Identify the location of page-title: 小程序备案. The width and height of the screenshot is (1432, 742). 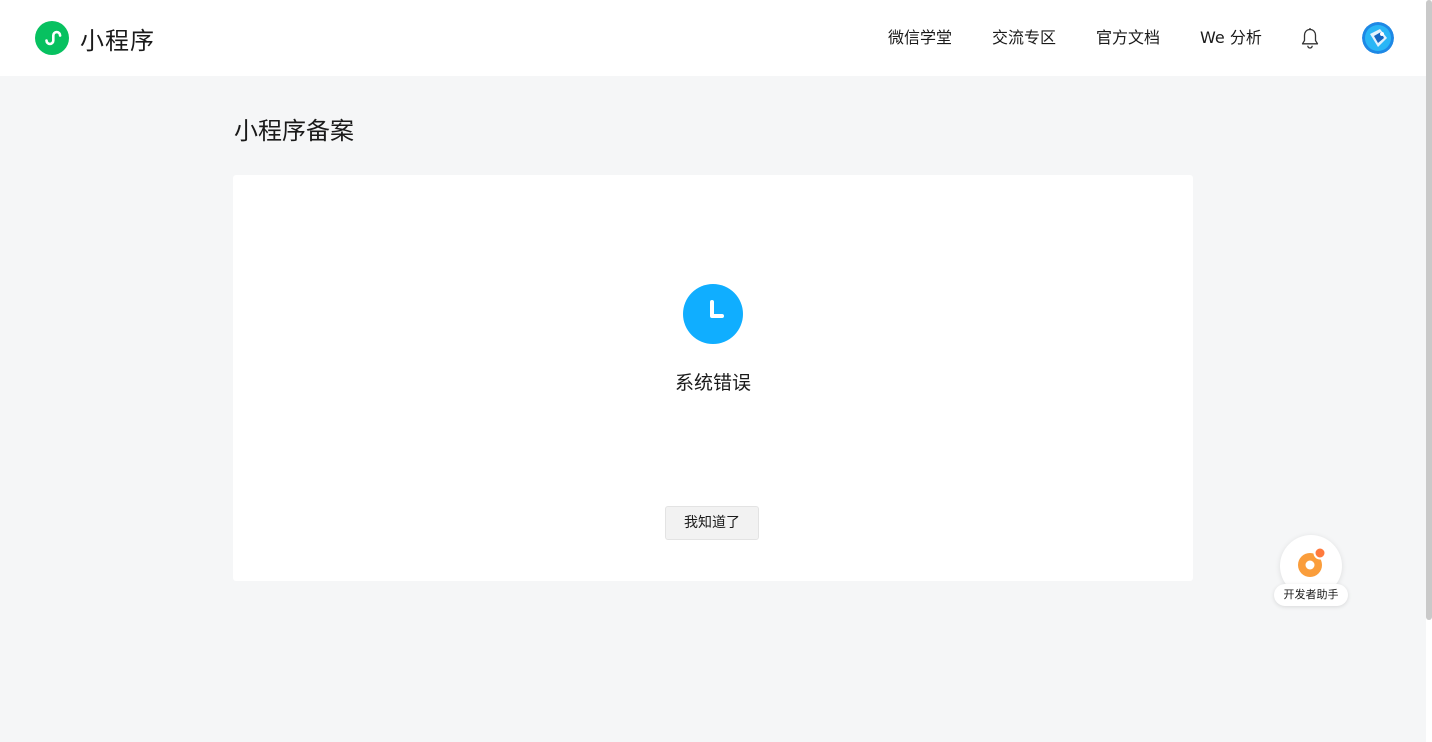
(294, 131).